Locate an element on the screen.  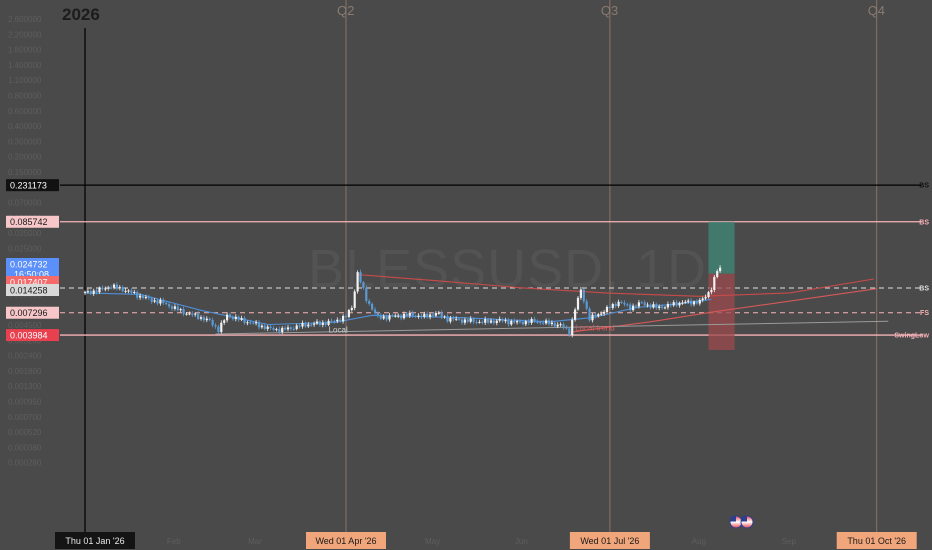
y-tick-label: 0.035000 is located at coordinates (25, 233).